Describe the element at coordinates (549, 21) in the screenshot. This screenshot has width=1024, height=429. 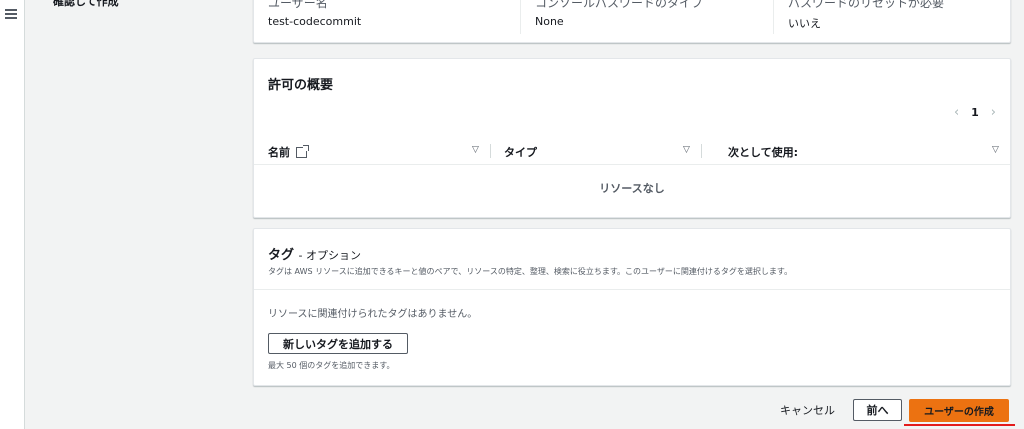
I see `console-password-value: None` at that location.